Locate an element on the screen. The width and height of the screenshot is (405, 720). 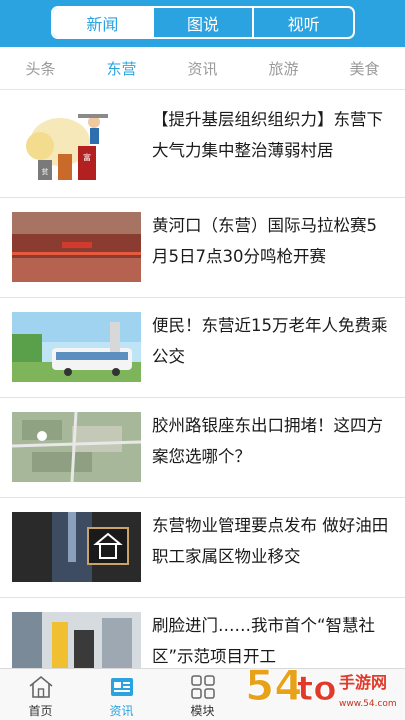
tab-home: 首页 is located at coordinates (40, 694).